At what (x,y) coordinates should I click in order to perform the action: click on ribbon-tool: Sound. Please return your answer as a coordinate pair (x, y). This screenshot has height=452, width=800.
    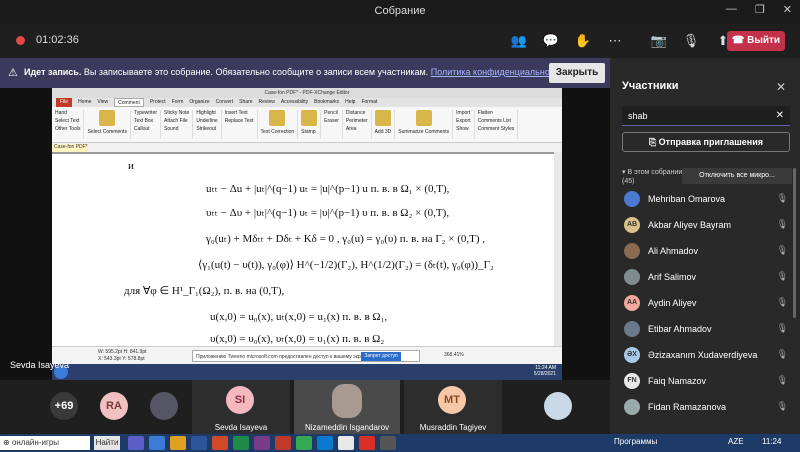
    Looking at the image, I should click on (176, 129).